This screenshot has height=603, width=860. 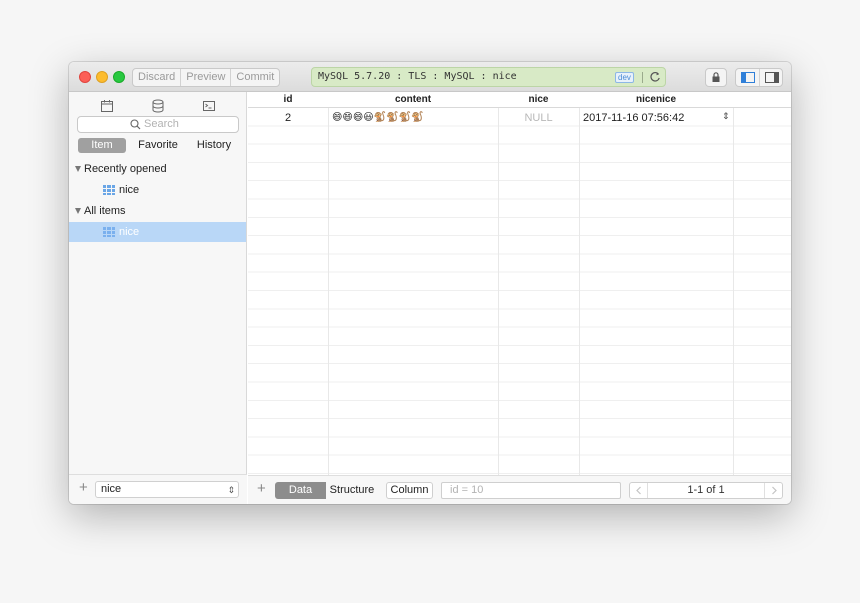 I want to click on lock-icon, so click(x=716, y=77).